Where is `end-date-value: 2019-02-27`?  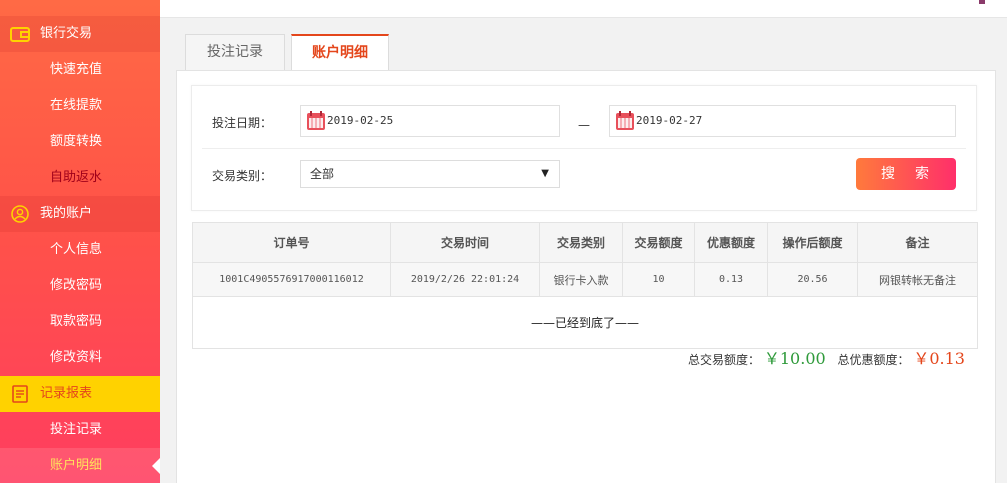
end-date-value: 2019-02-27 is located at coordinates (669, 120).